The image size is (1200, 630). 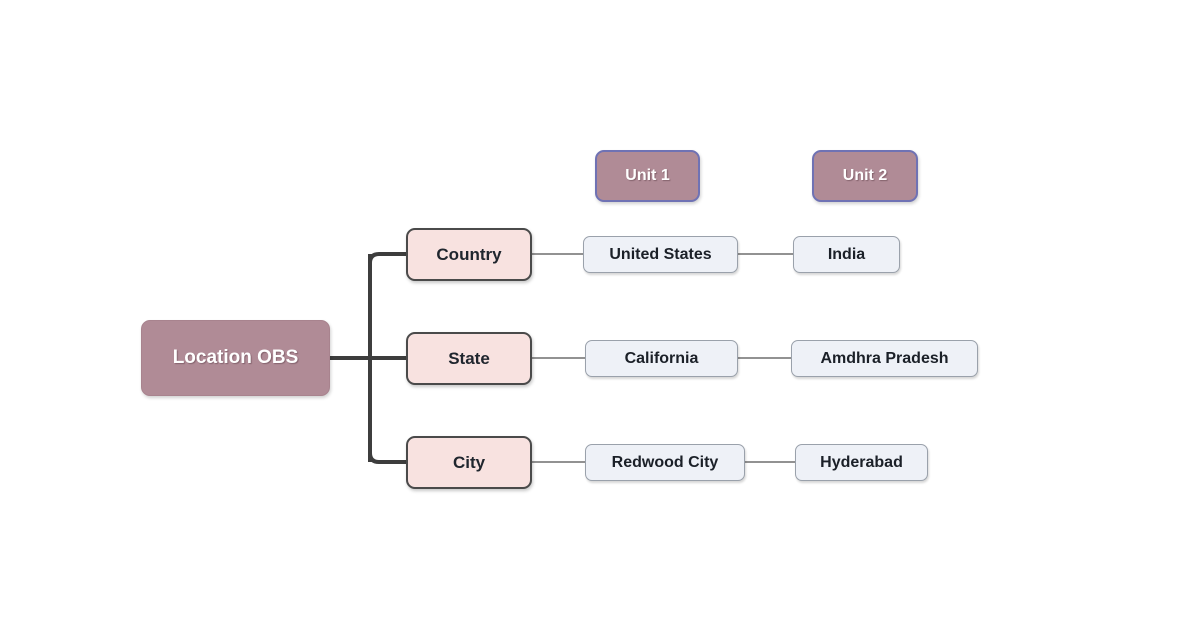 I want to click on value-node-city-unit-1-label: Redwood City, so click(x=665, y=462).